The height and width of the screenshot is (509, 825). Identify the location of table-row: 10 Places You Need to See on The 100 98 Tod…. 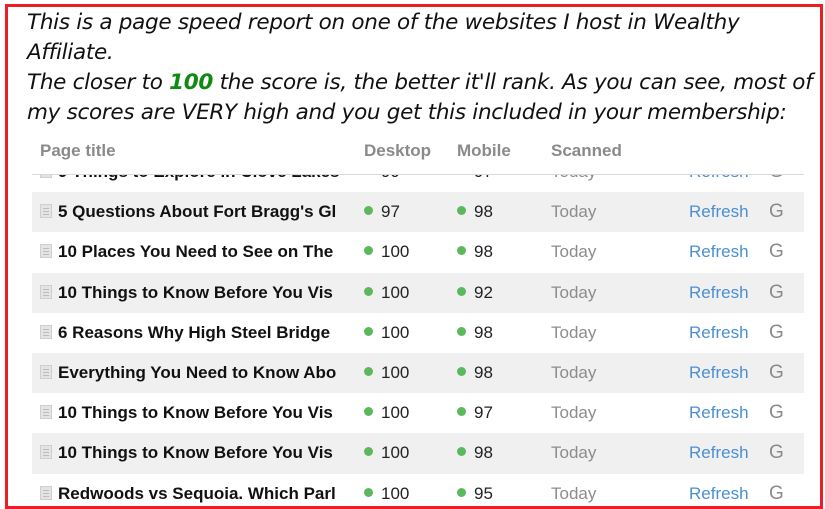
(418, 252).